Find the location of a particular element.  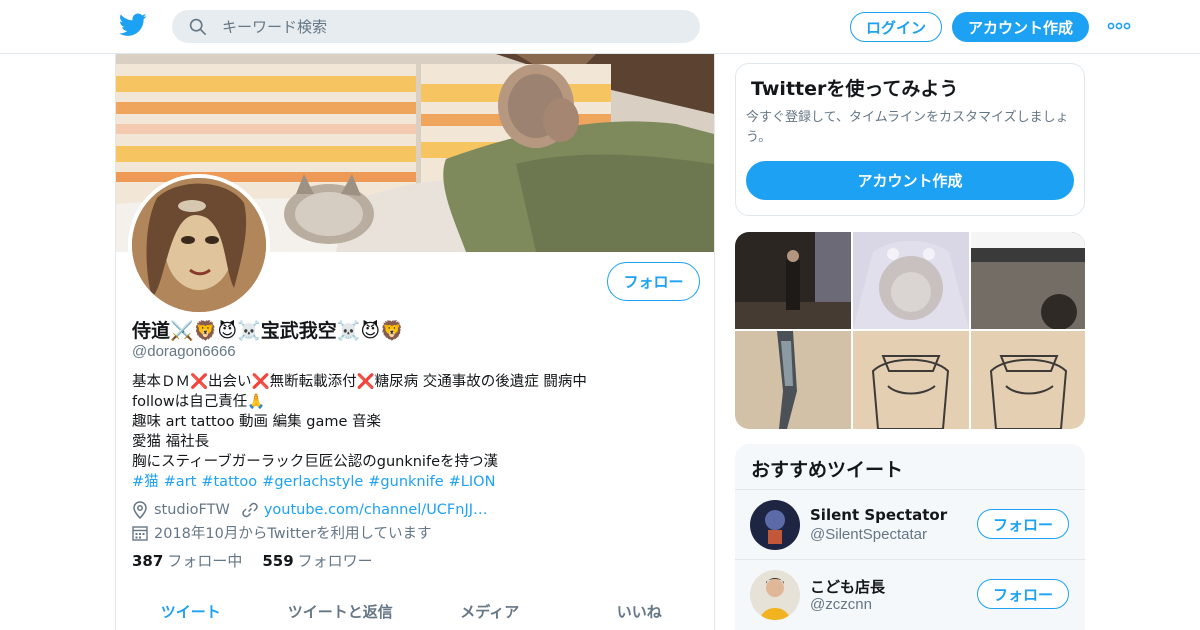

hashtag-link: #gunknife is located at coordinates (405, 482).